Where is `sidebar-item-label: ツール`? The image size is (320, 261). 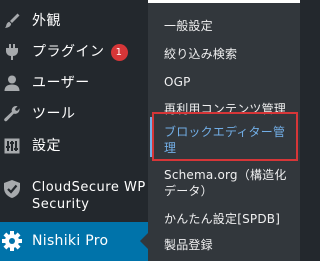 sidebar-item-label: ツール is located at coordinates (54, 114).